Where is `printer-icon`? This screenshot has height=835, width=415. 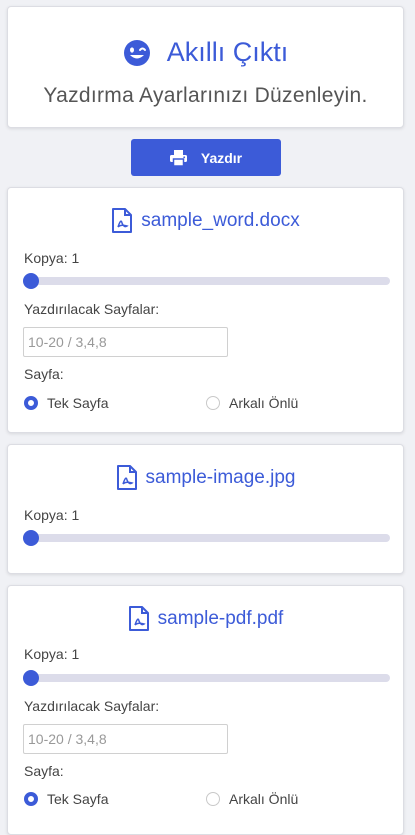
printer-icon is located at coordinates (178, 157).